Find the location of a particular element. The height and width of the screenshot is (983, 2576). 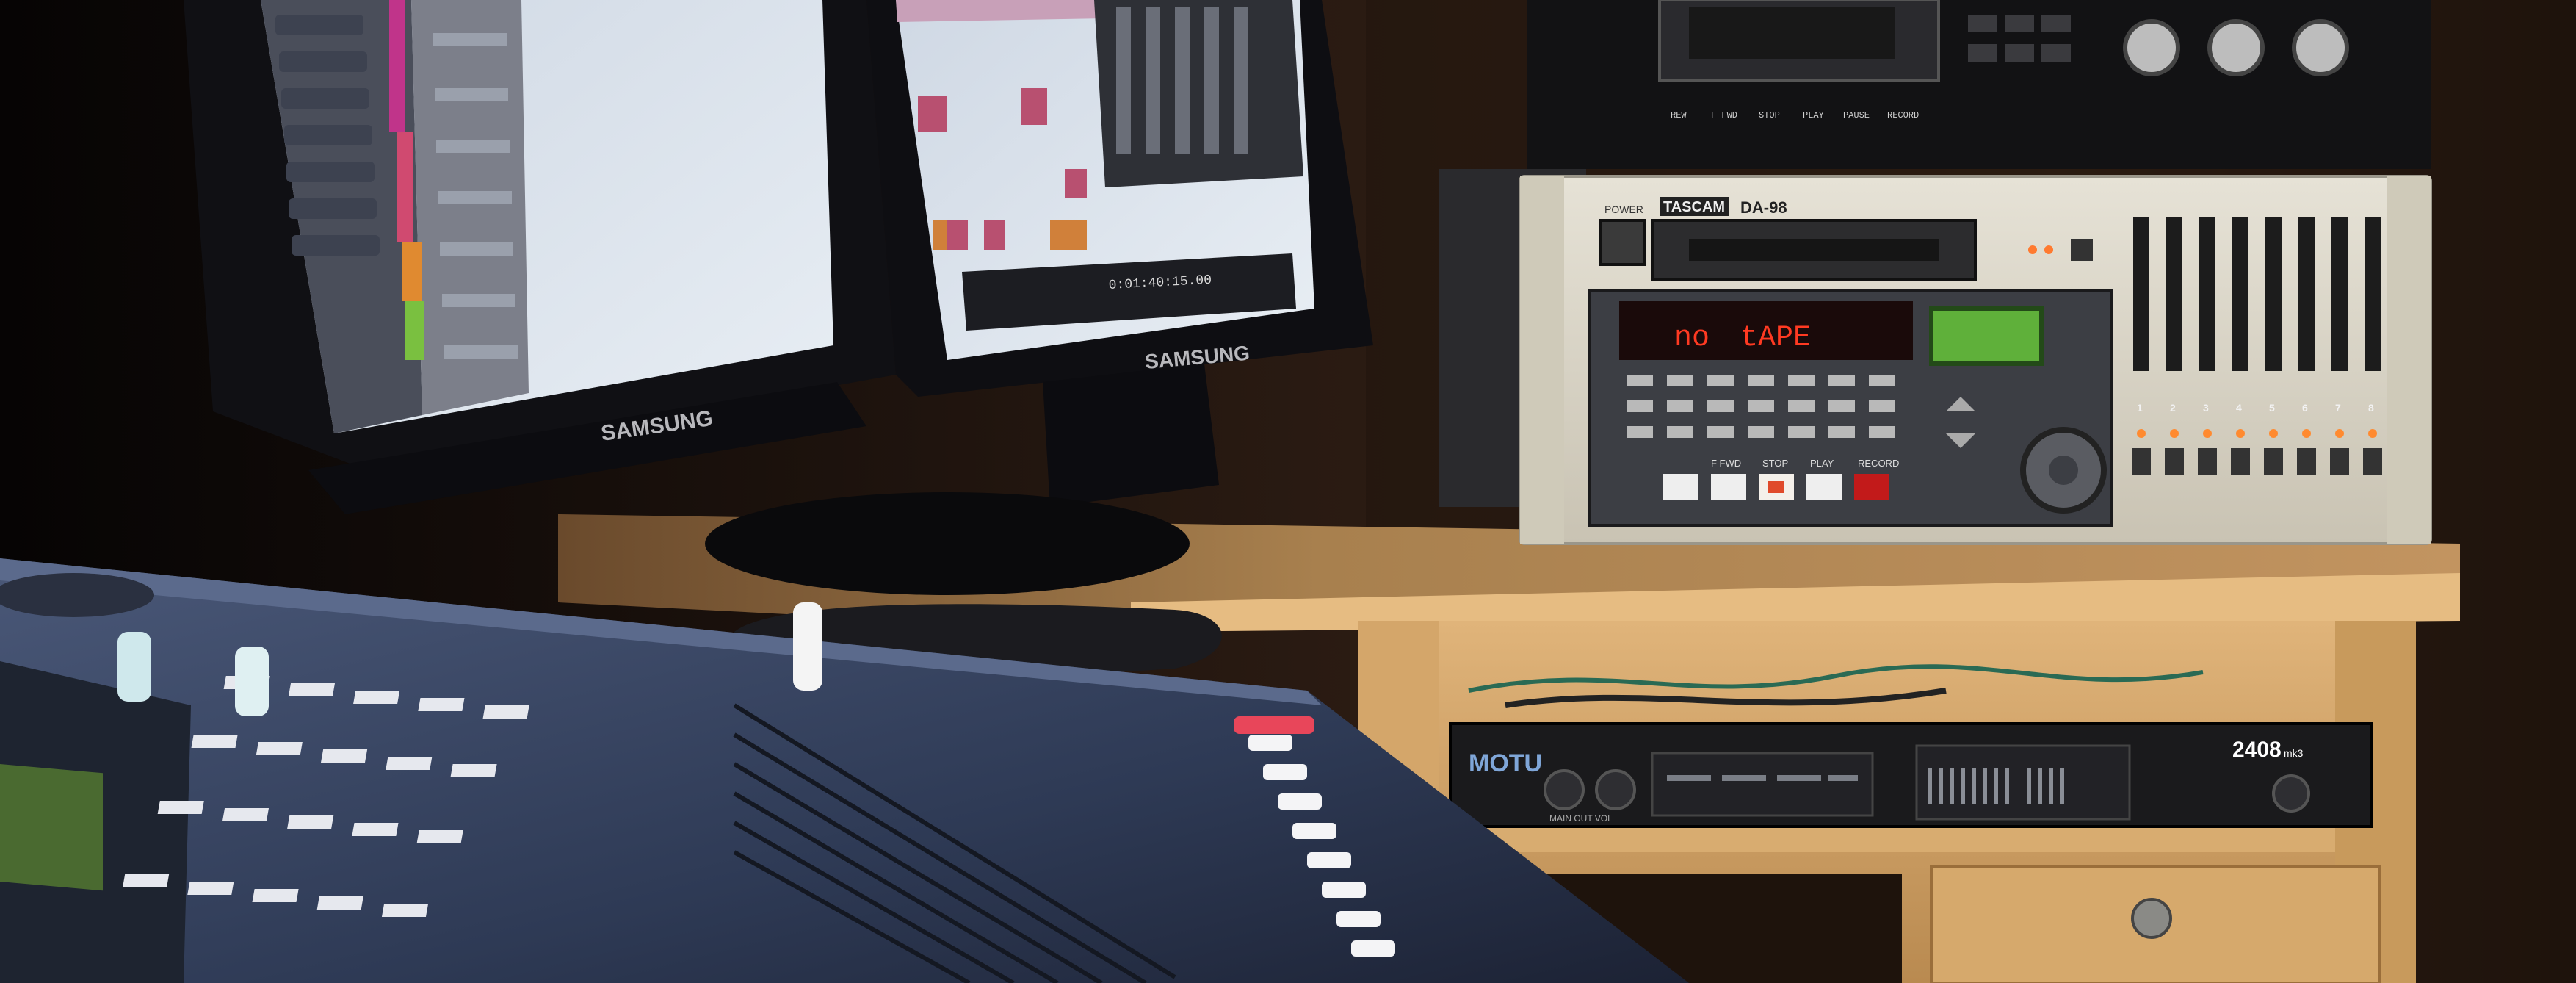

svg-text: 8 is located at coordinates (2371, 408).